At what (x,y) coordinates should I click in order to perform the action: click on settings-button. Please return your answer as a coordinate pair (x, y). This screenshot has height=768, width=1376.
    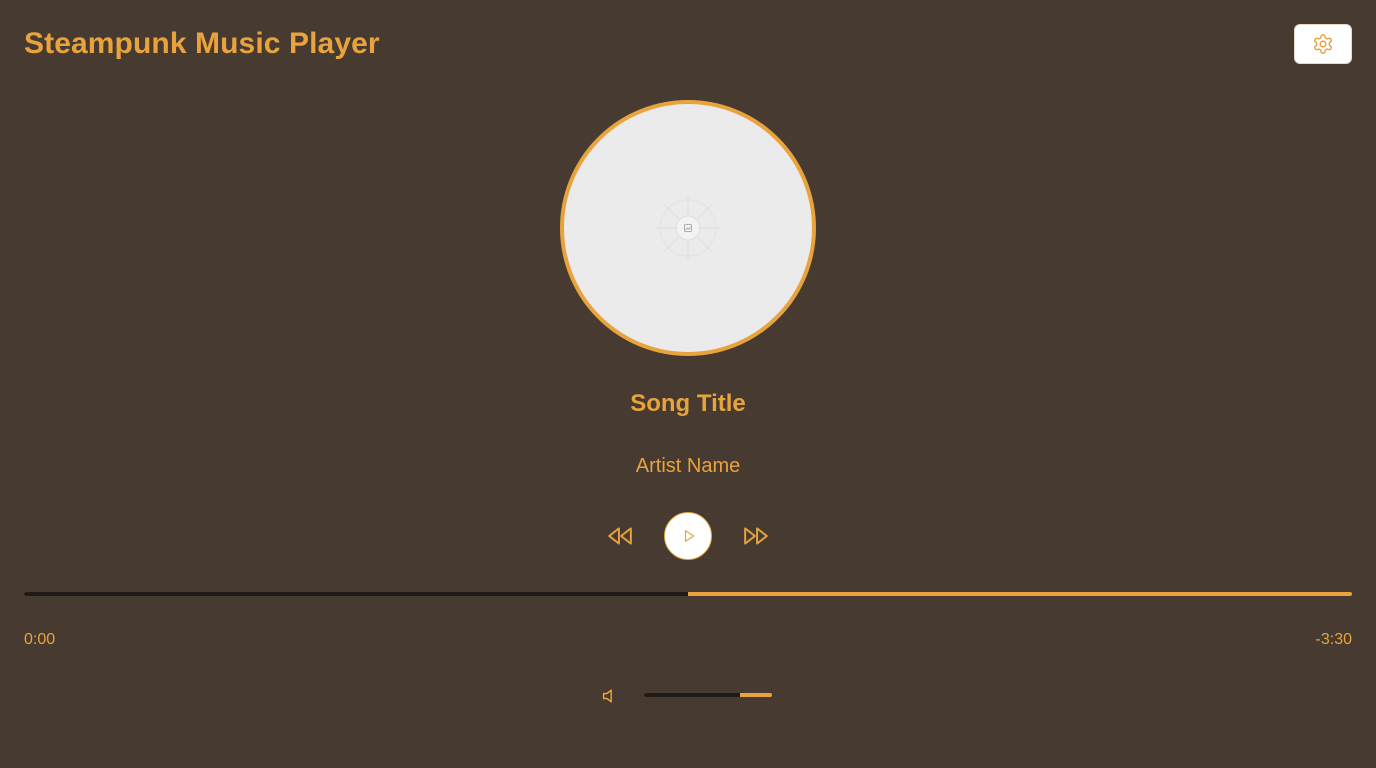
    Looking at the image, I should click on (1323, 44).